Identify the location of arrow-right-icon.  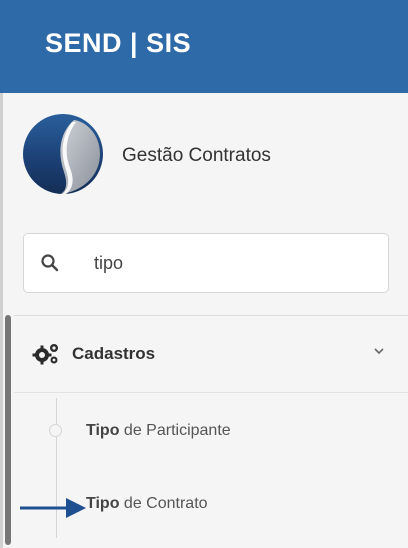
(53, 508).